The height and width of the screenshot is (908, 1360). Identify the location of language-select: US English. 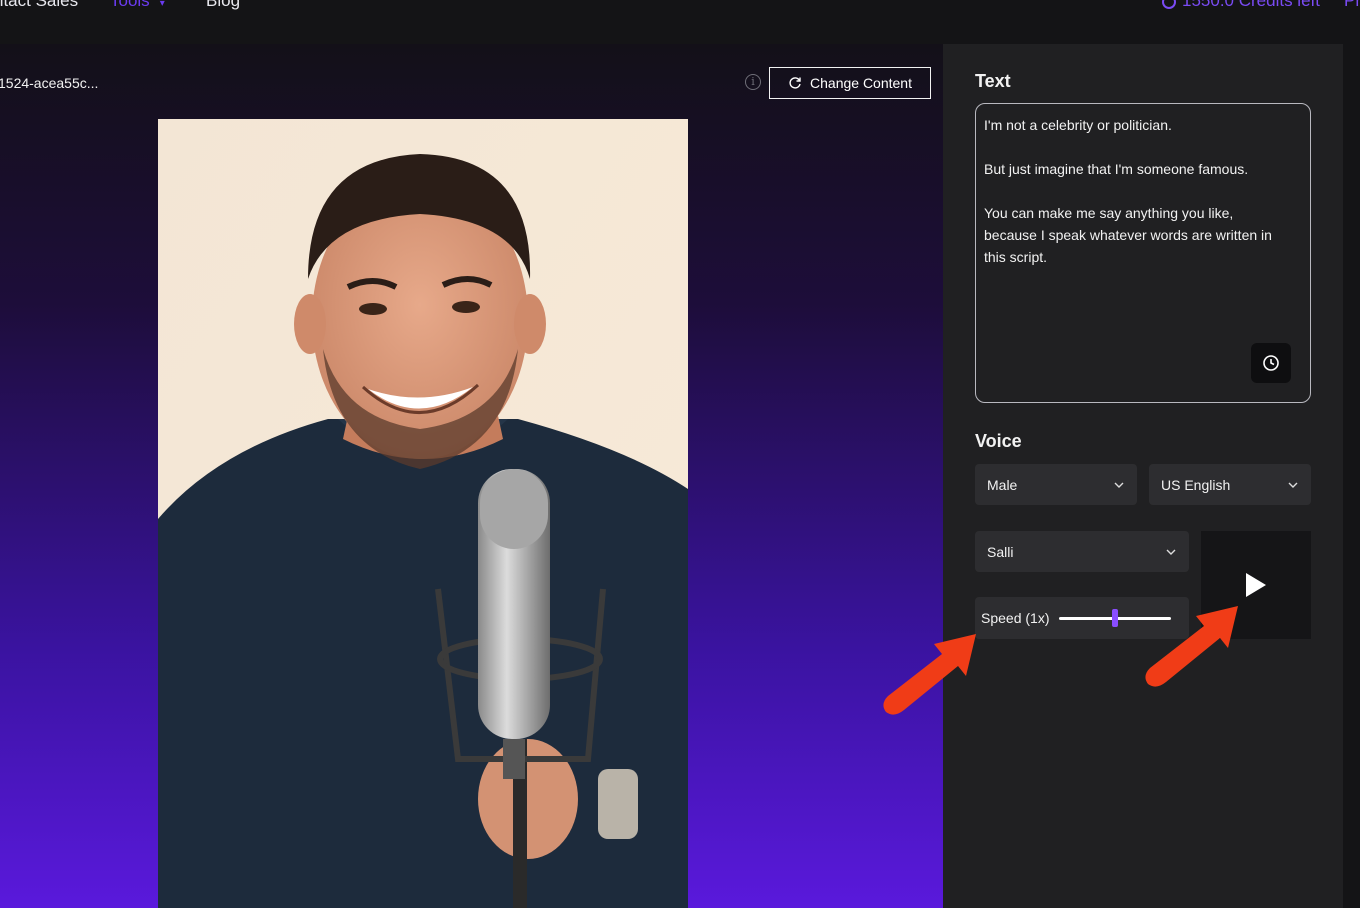
(1230, 484).